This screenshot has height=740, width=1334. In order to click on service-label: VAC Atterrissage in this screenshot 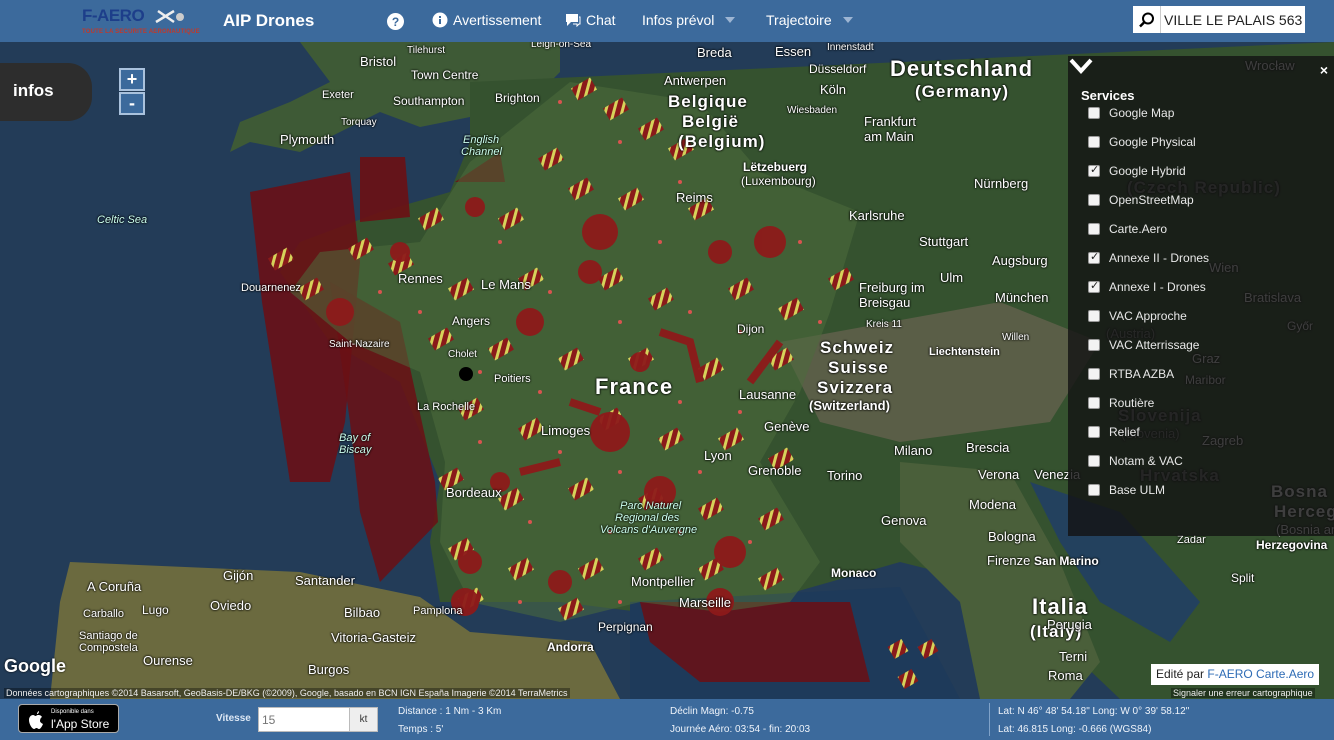, I will do `click(1154, 345)`.